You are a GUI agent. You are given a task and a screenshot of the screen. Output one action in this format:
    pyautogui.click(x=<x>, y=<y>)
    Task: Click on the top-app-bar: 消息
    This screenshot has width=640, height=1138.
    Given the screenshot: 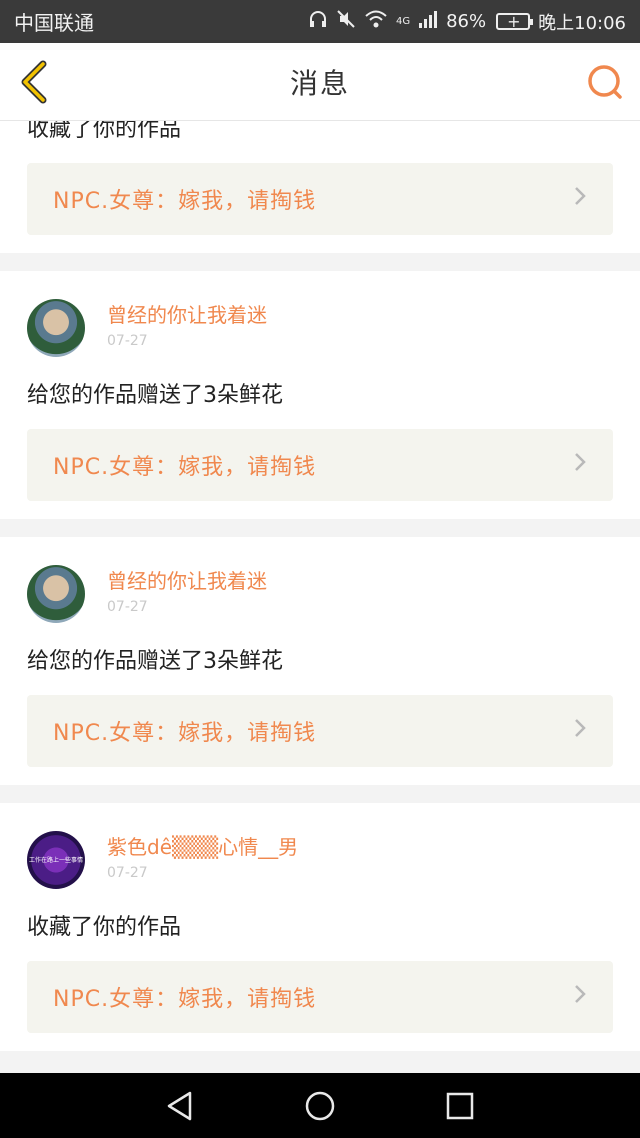 What is the action you would take?
    pyautogui.click(x=320, y=82)
    